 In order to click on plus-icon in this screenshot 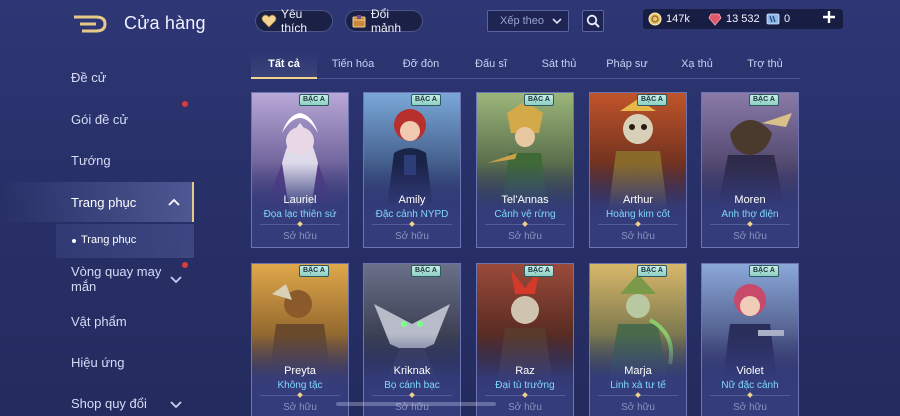, I will do `click(829, 17)`.